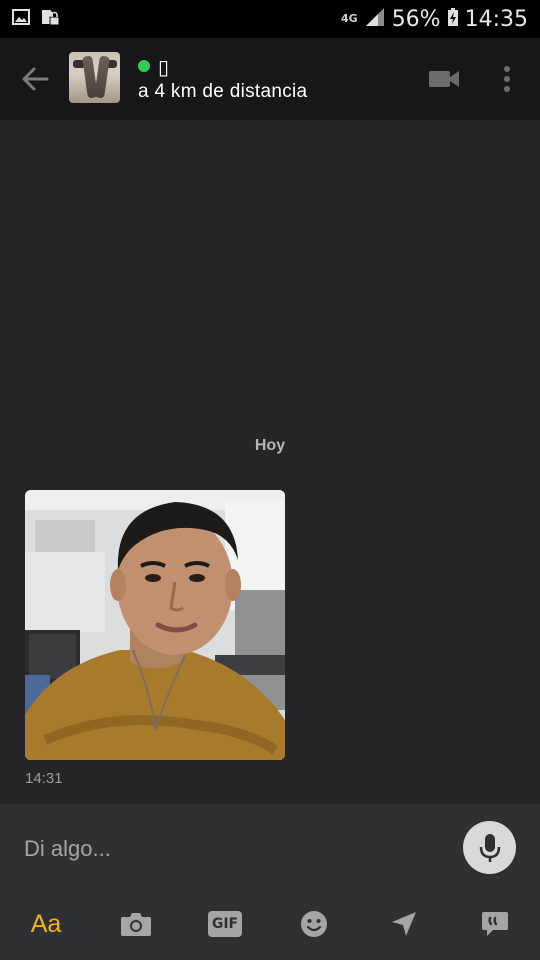  Describe the element at coordinates (163, 67) in the screenshot. I see `contact-name: ▯` at that location.